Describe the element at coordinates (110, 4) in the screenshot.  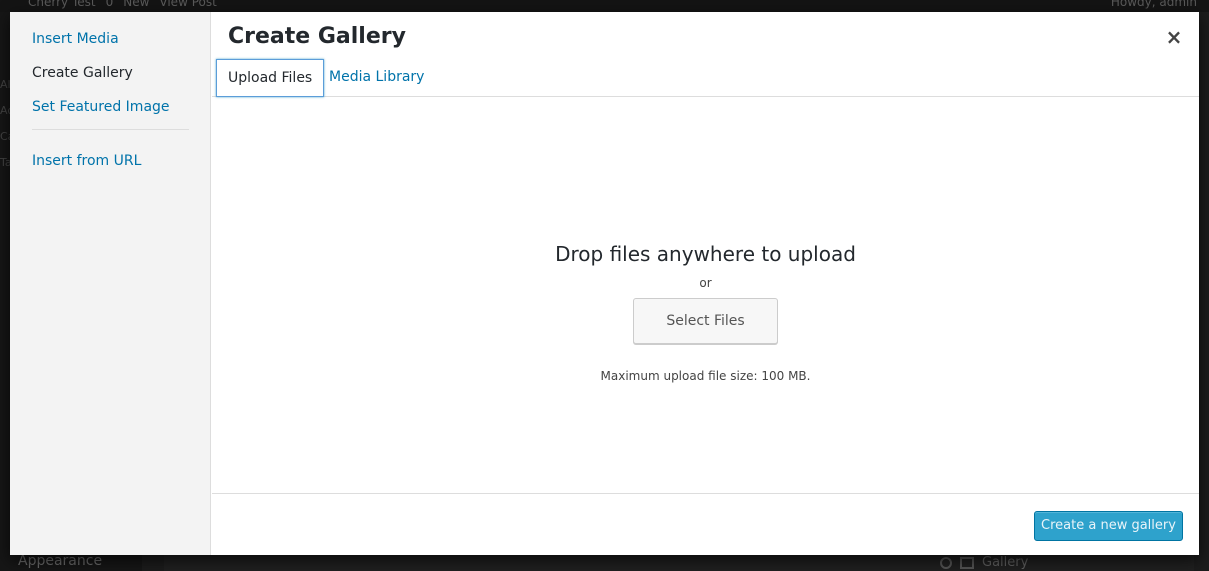
I see `comments-count: 0` at that location.